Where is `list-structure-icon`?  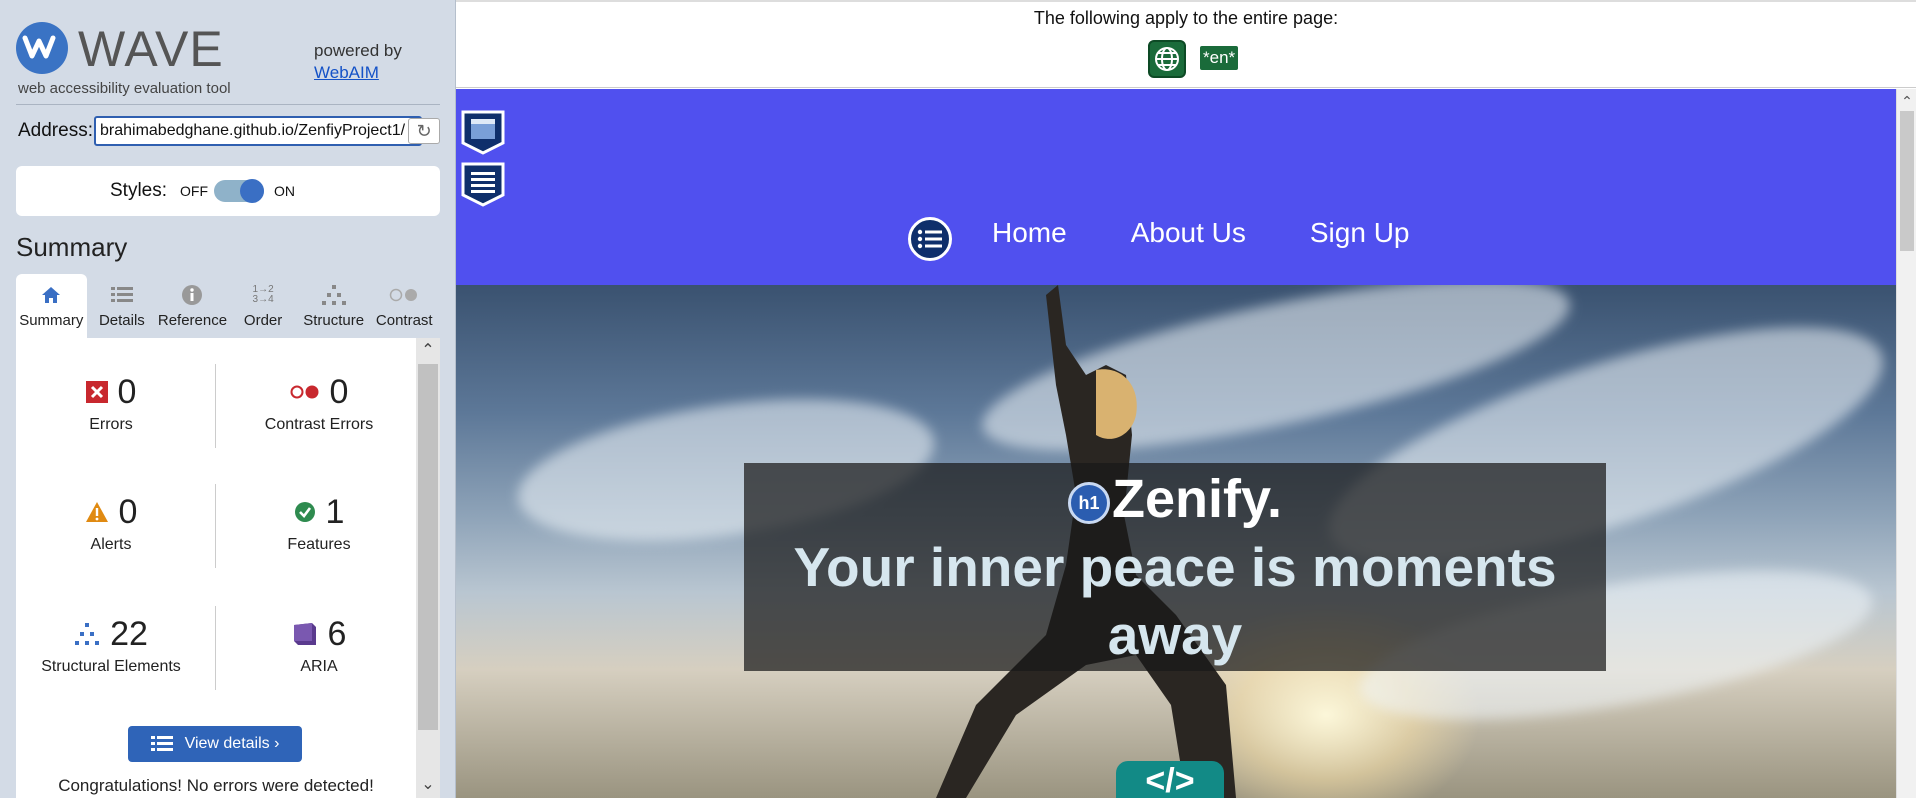 list-structure-icon is located at coordinates (930, 239).